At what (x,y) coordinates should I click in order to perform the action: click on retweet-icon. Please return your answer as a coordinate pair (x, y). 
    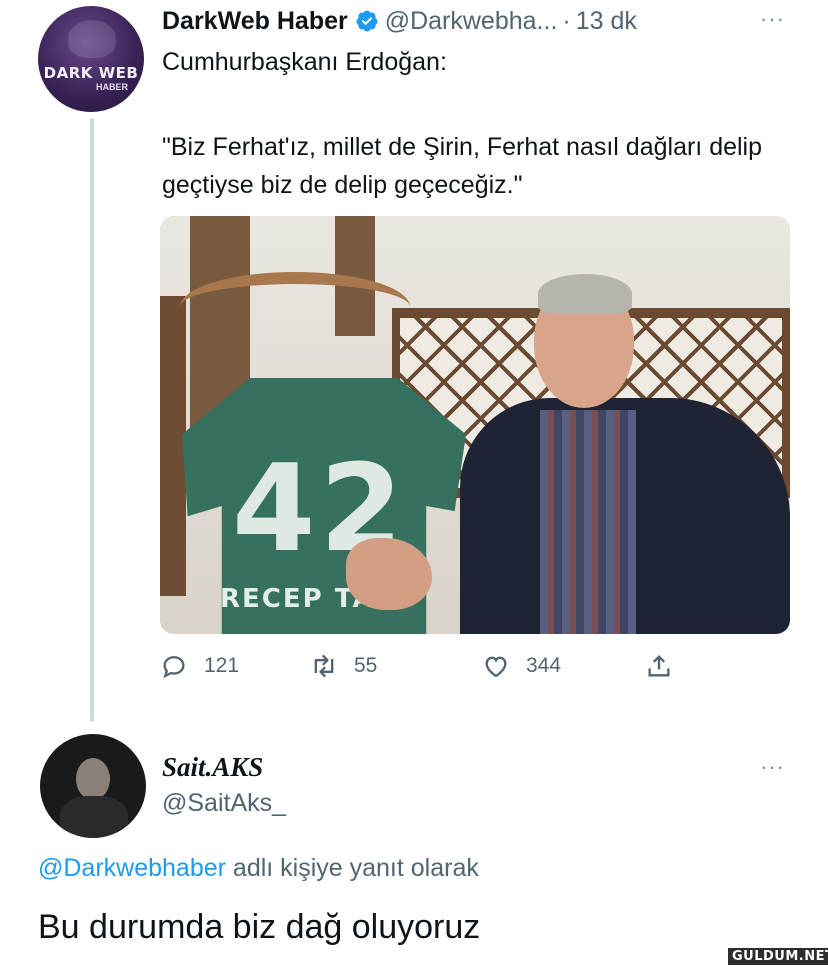
    Looking at the image, I should click on (324, 666).